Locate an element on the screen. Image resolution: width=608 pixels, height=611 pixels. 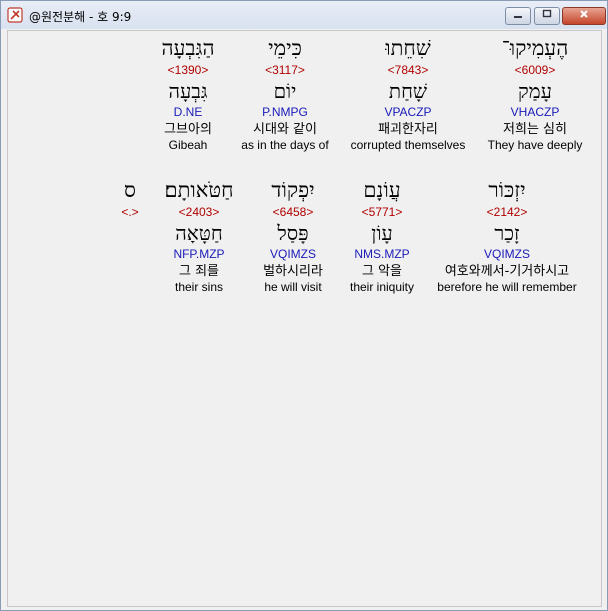
strong-number: <7843> is located at coordinates (408, 70).